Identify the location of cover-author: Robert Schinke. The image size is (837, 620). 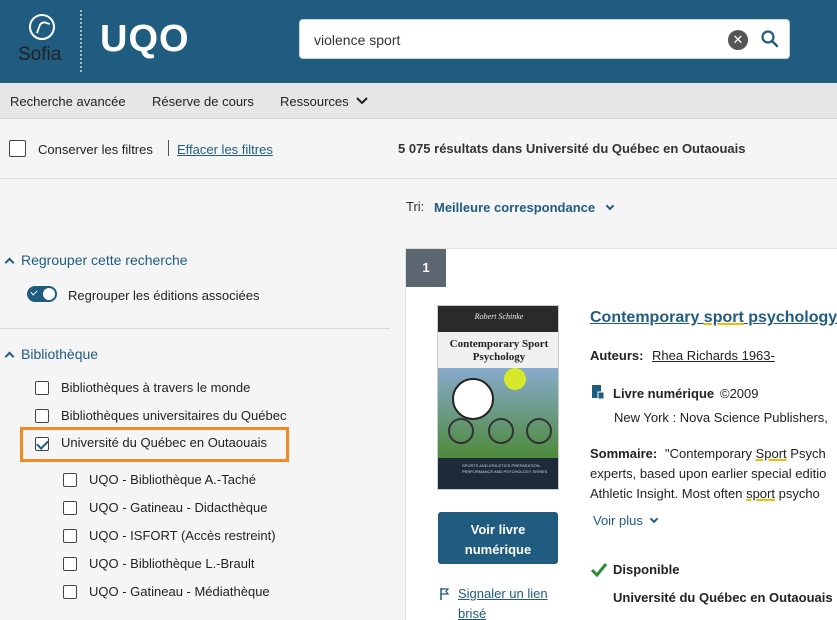
(498, 316).